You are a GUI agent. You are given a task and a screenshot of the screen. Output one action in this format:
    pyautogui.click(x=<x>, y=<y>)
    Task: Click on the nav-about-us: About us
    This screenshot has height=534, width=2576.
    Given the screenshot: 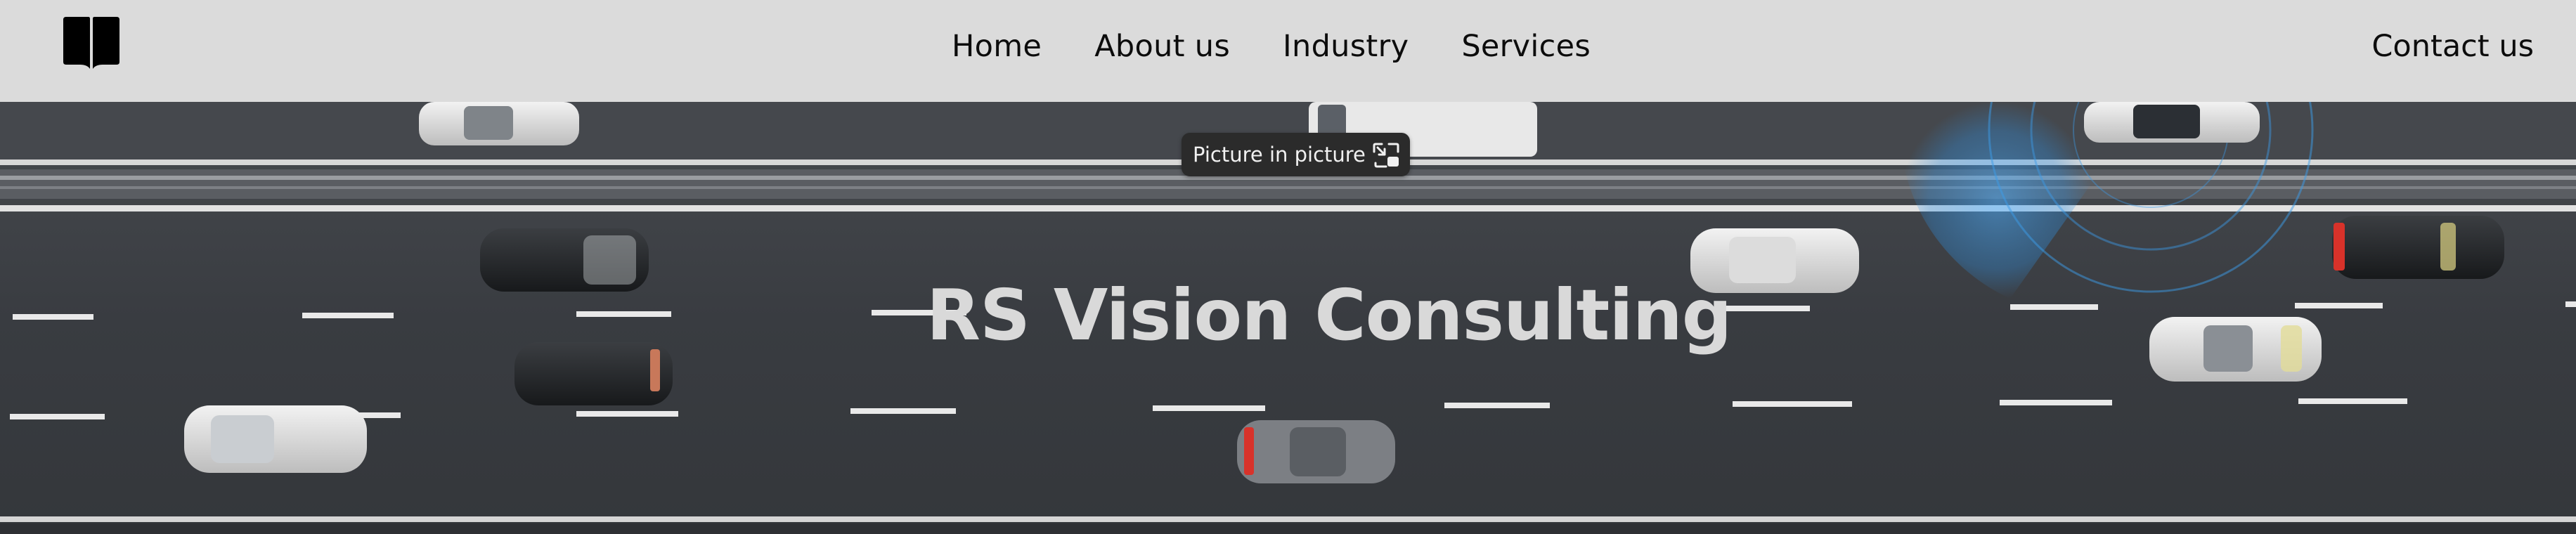 What is the action you would take?
    pyautogui.click(x=1162, y=46)
    